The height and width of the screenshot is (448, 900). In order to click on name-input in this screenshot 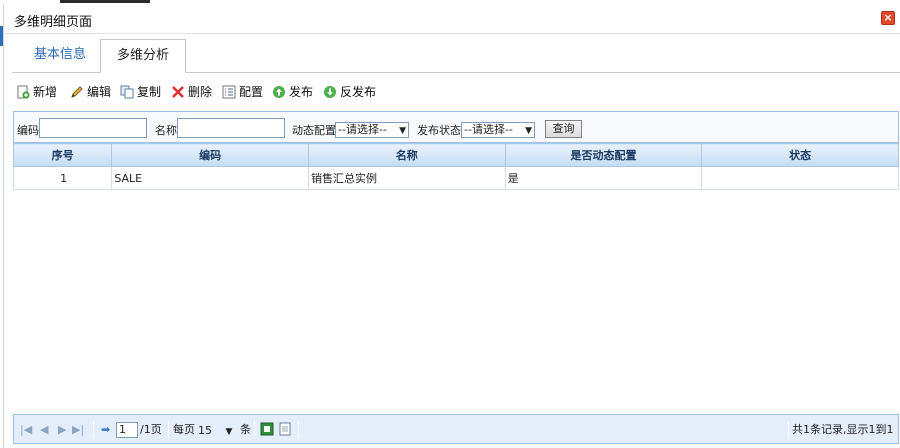, I will do `click(231, 128)`.